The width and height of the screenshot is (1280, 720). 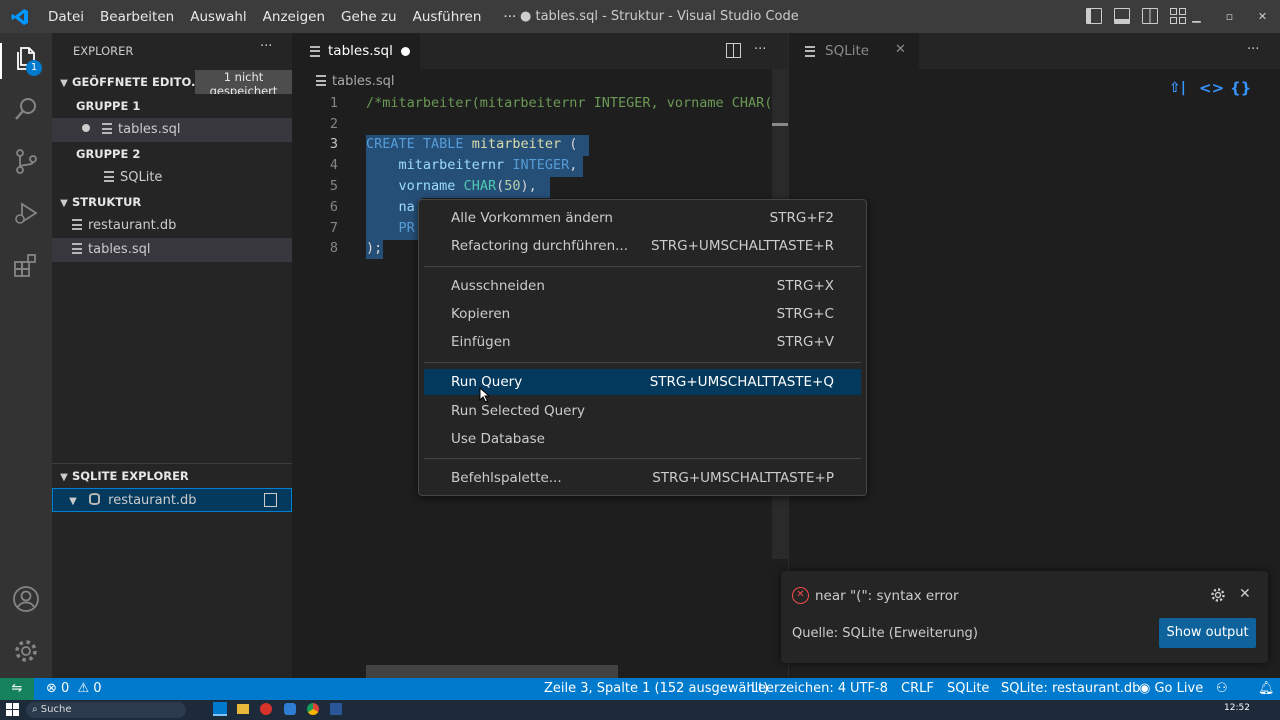 I want to click on menu-datei: Datei, so click(x=66, y=17).